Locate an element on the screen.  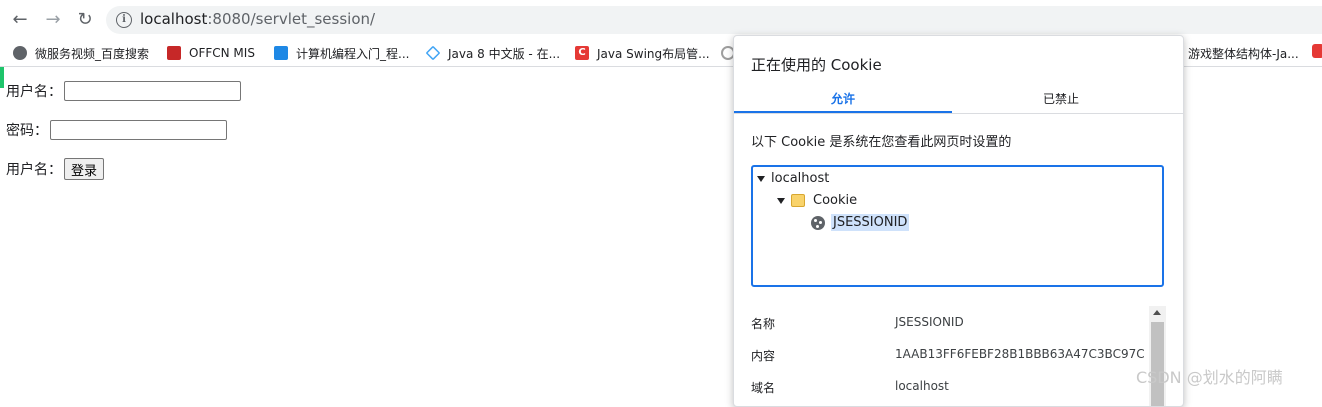
tab-divider is located at coordinates (958, 113).